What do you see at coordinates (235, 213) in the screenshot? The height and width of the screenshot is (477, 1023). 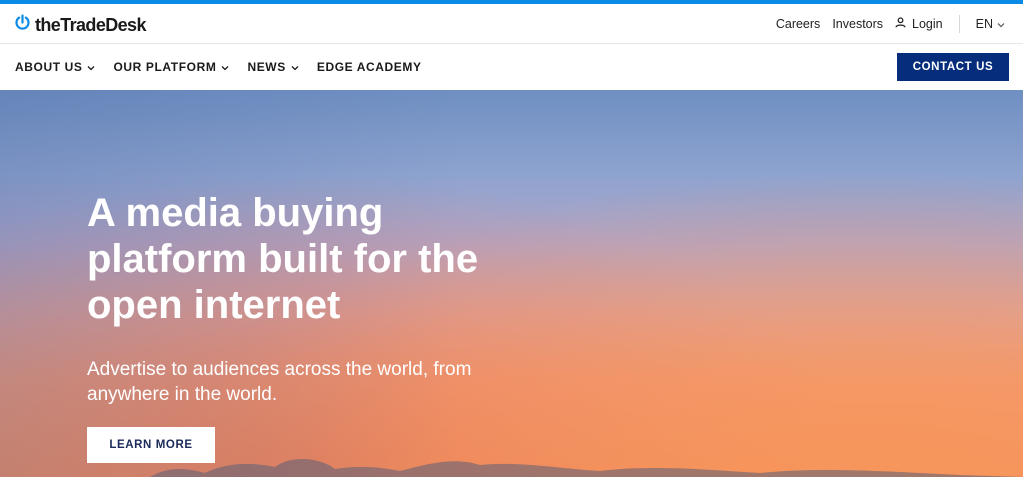 I see `hero-title-line: A media buying` at bounding box center [235, 213].